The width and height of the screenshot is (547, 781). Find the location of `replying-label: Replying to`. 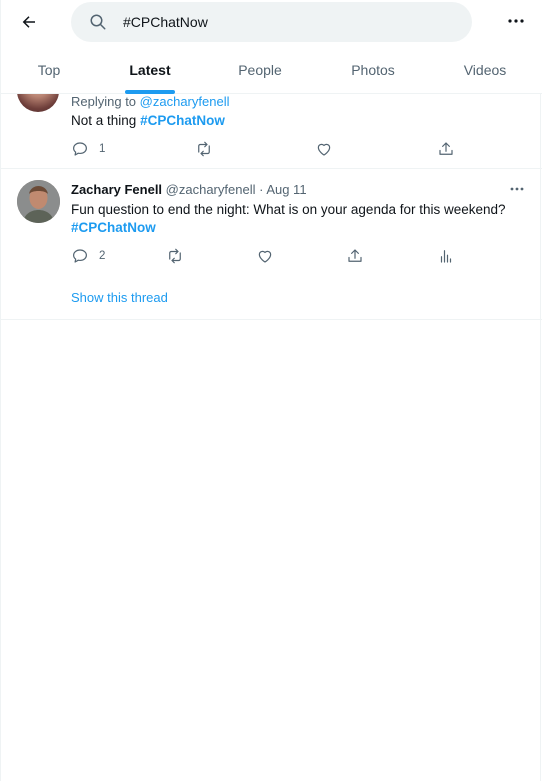

replying-label: Replying to is located at coordinates (104, 101).